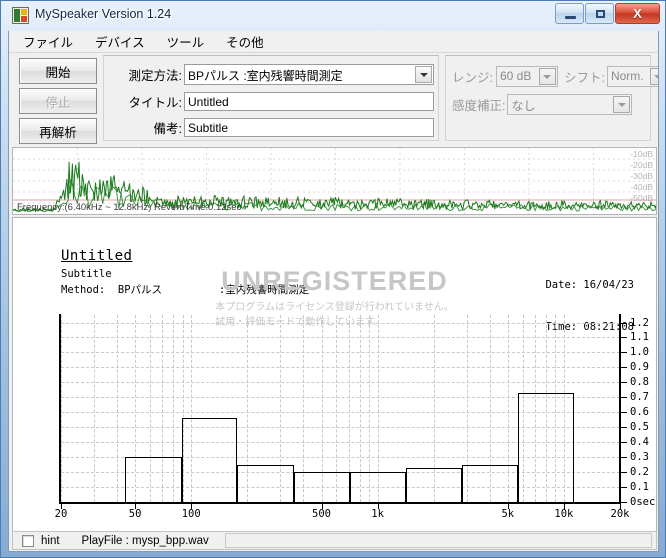  I want to click on chart-x-tick-label: 1k, so click(377, 514).